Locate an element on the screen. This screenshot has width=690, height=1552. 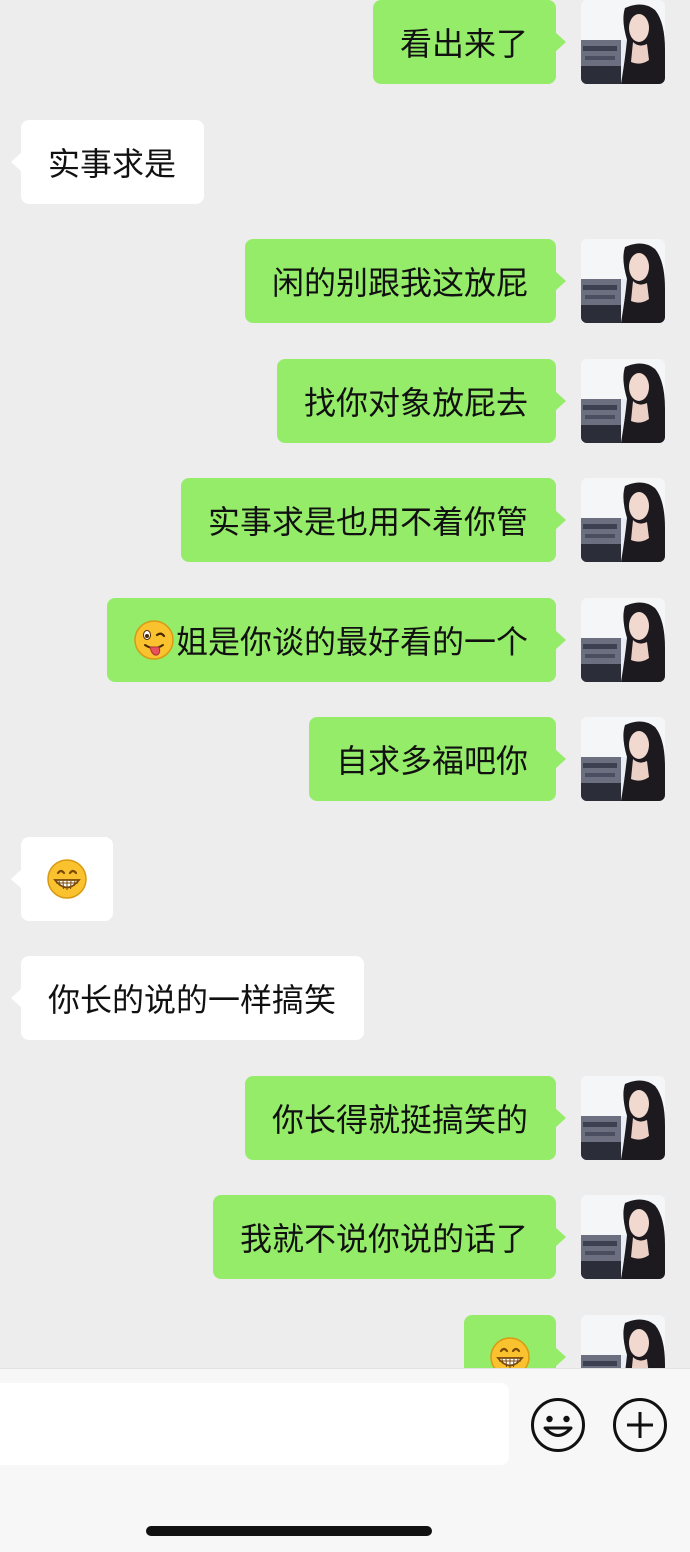
smiley-icon is located at coordinates (558, 1425).